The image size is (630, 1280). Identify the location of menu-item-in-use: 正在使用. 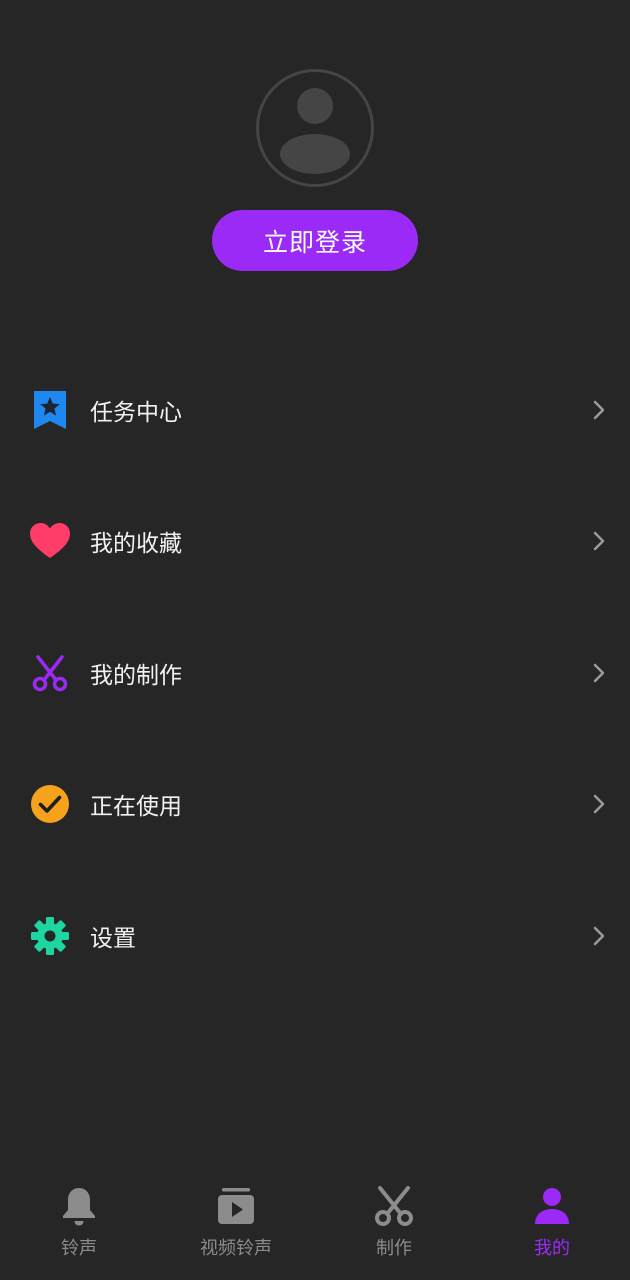
(315, 805).